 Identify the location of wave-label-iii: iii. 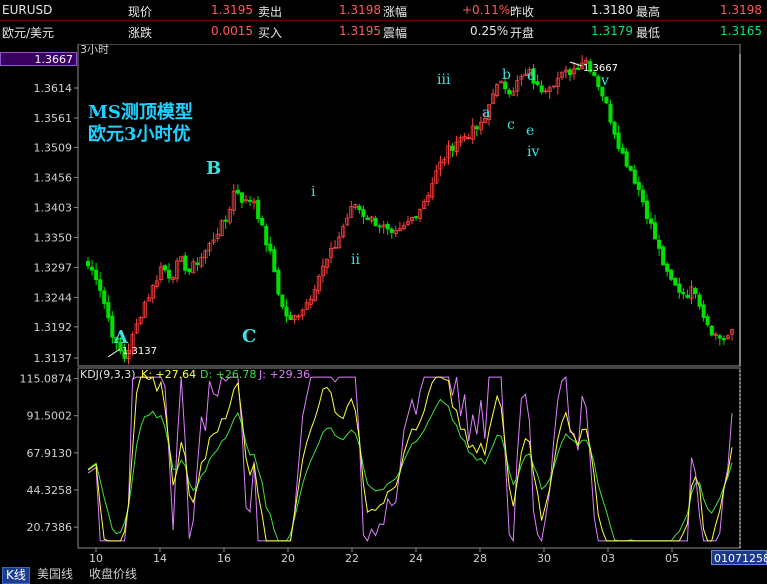
(444, 80).